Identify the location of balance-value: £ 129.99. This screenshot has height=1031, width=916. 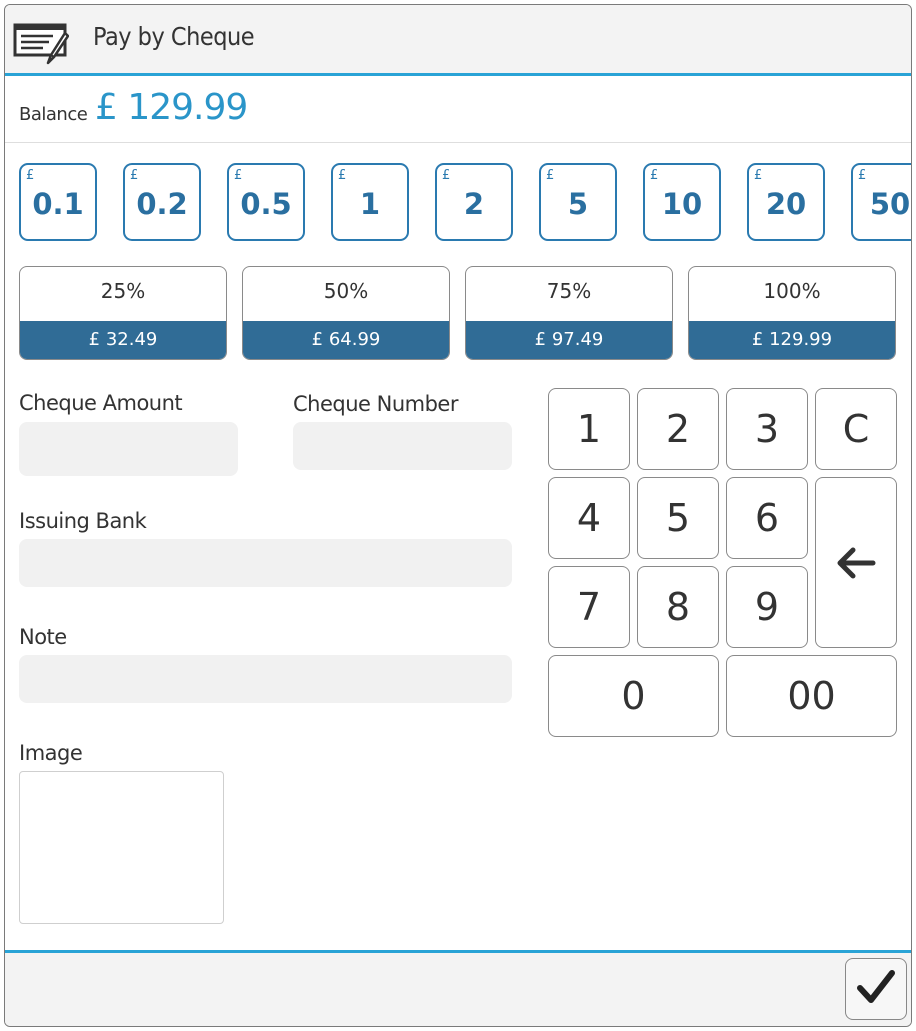
(171, 107).